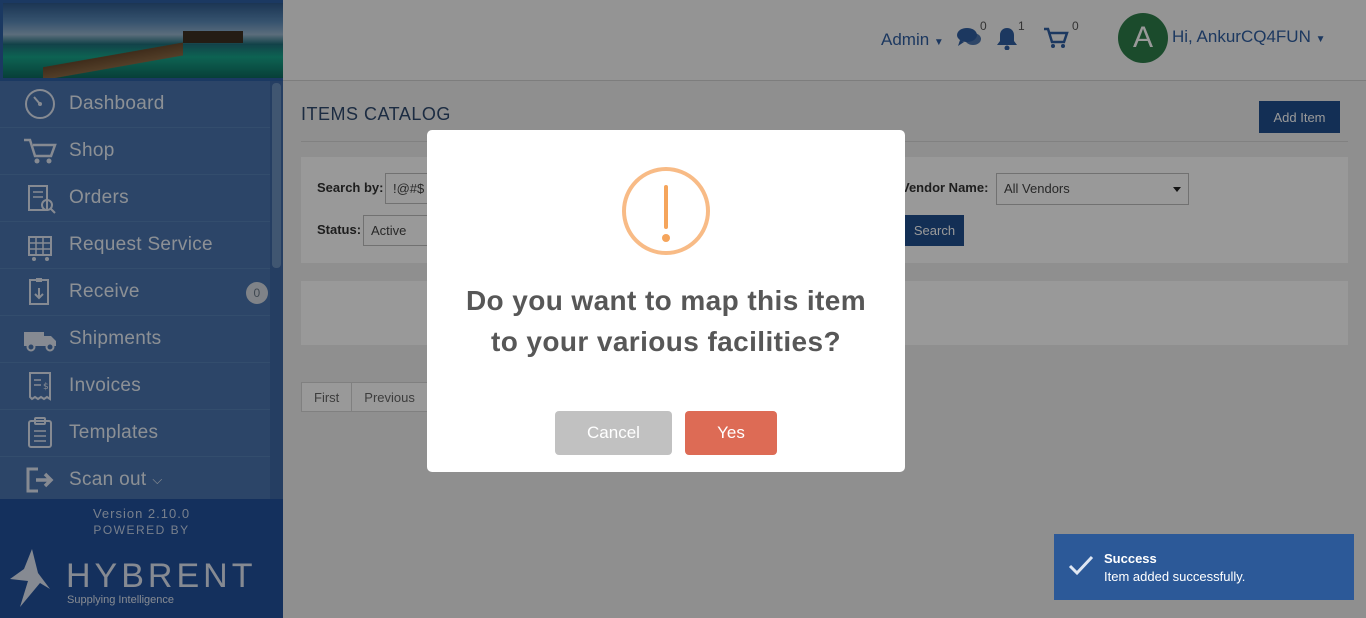 The height and width of the screenshot is (618, 1366). What do you see at coordinates (731, 433) in the screenshot?
I see `yes-button: Yes` at bounding box center [731, 433].